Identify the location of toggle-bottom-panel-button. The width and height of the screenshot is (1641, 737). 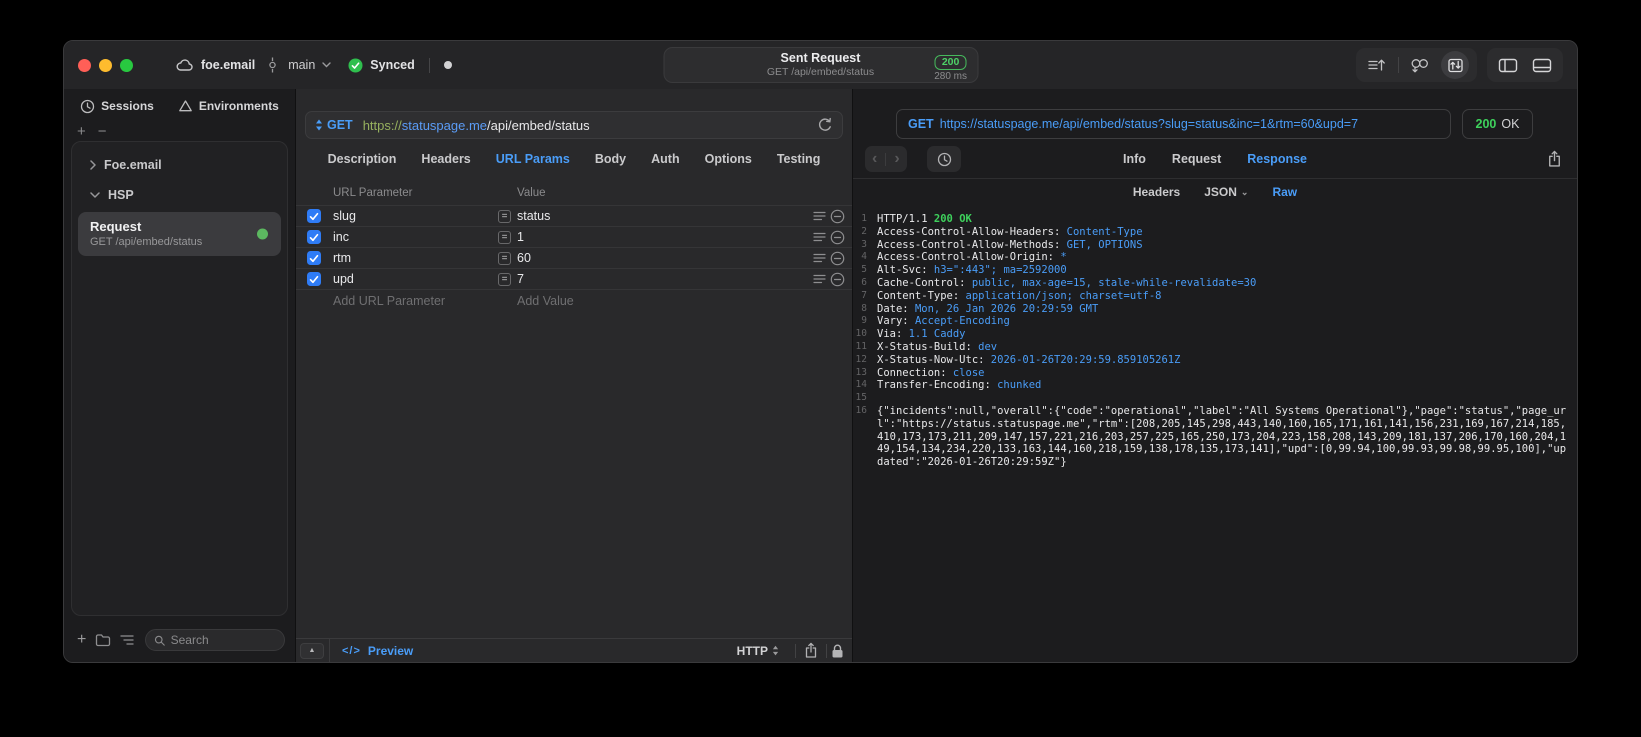
(1542, 65).